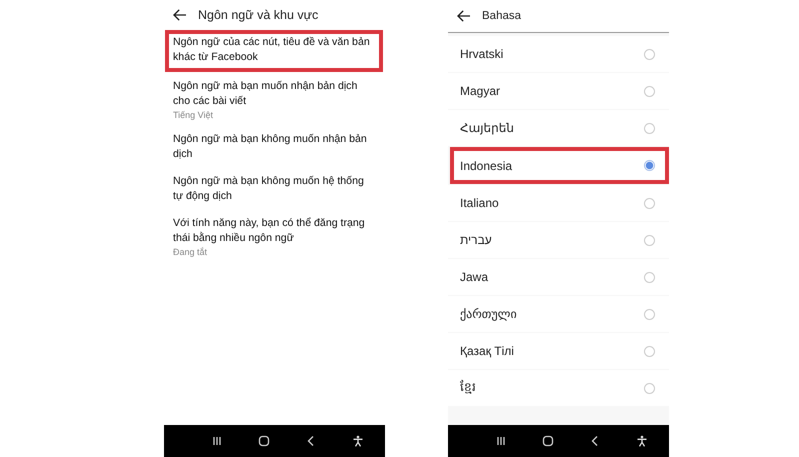 Image resolution: width=799 pixels, height=457 pixels. Describe the element at coordinates (558, 240) in the screenshot. I see `language-option: עברית` at that location.